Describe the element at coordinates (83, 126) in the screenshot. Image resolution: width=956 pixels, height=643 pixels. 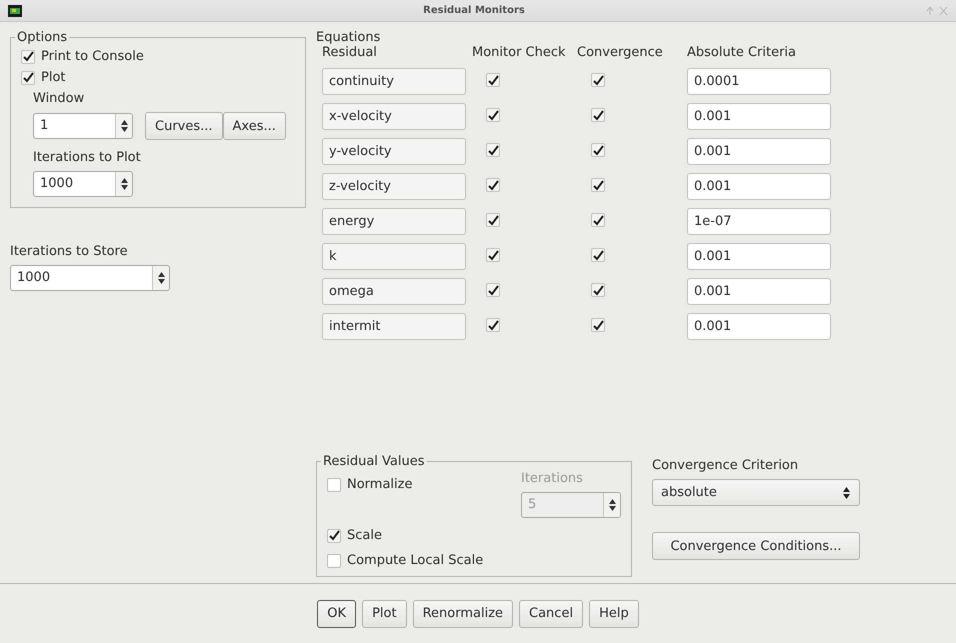
I see `number-spinner: 1` at that location.